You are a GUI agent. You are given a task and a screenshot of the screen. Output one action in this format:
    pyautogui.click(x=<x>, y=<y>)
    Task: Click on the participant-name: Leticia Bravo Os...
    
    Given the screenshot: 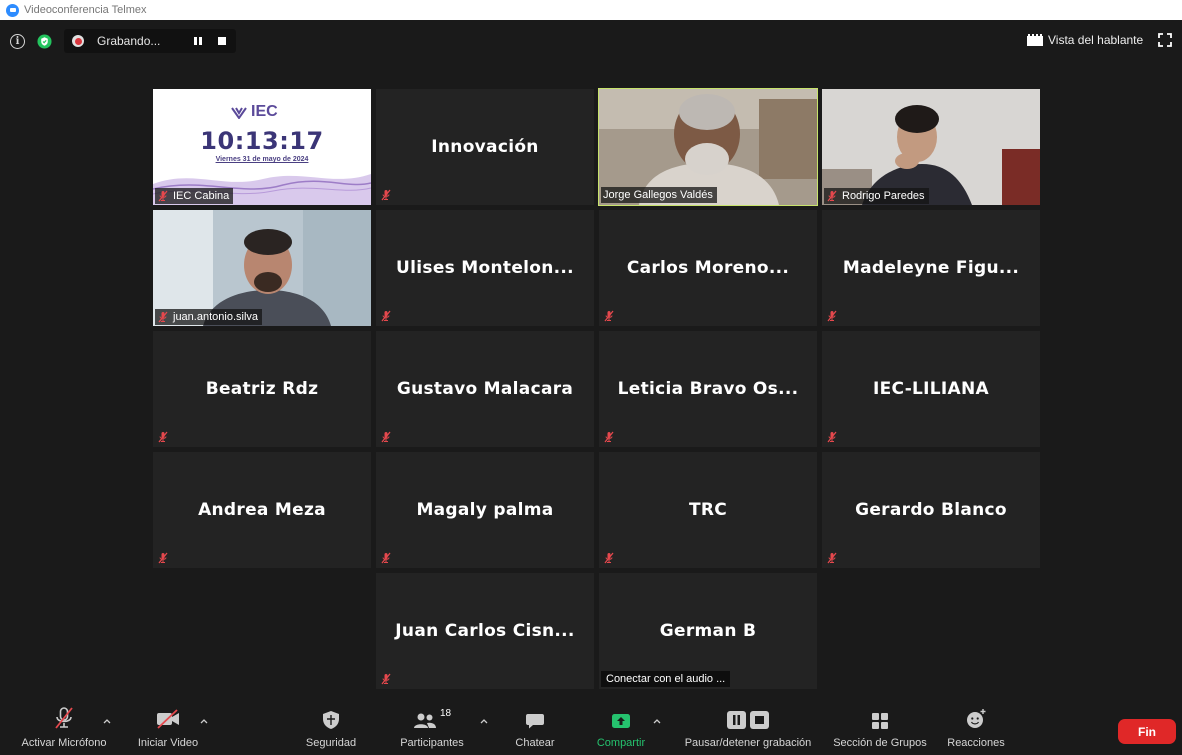 What is the action you would take?
    pyautogui.click(x=708, y=389)
    